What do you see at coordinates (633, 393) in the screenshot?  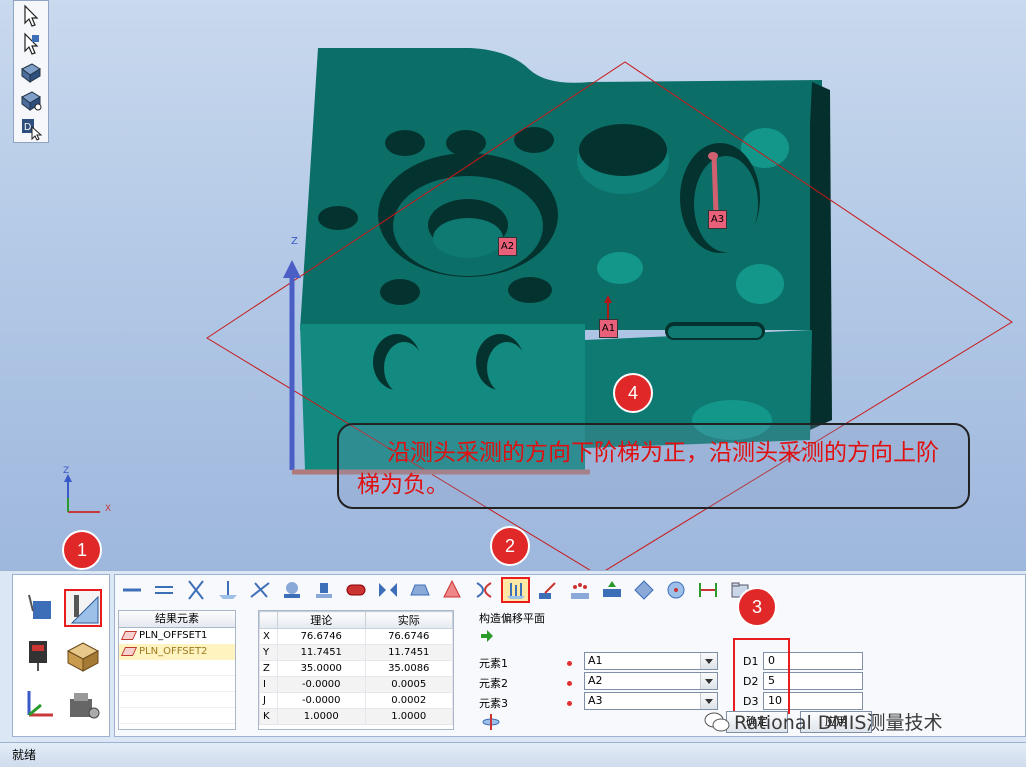 I see `annotation-badge-4: 4` at bounding box center [633, 393].